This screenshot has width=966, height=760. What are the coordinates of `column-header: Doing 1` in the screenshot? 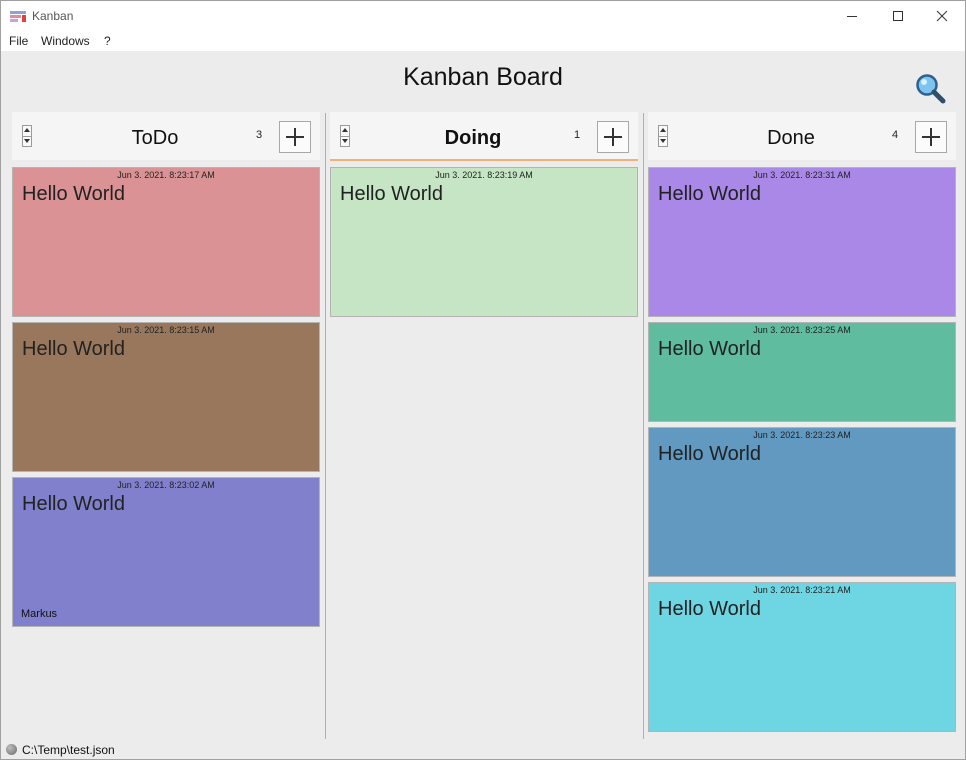 It's located at (484, 136).